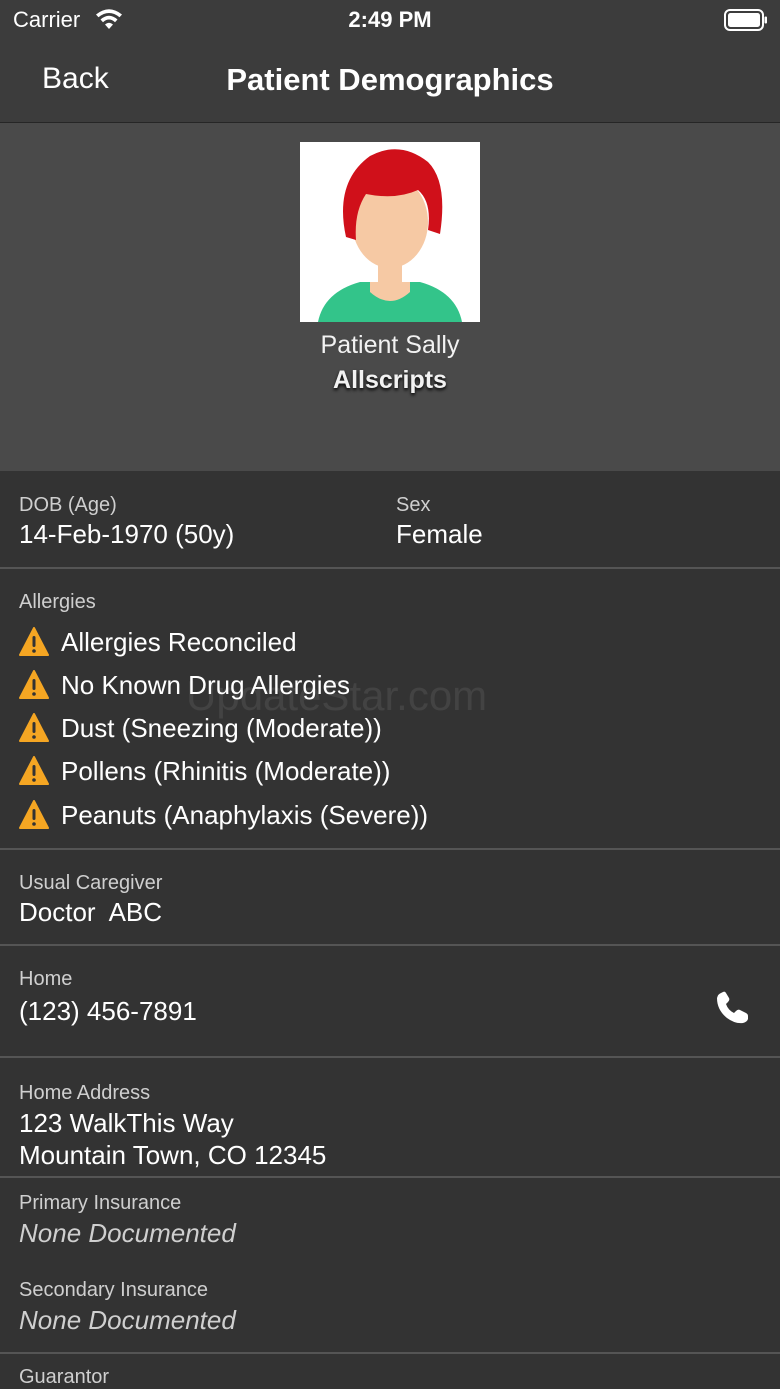  I want to click on allergy-text: Allergies Reconciled, so click(179, 642).